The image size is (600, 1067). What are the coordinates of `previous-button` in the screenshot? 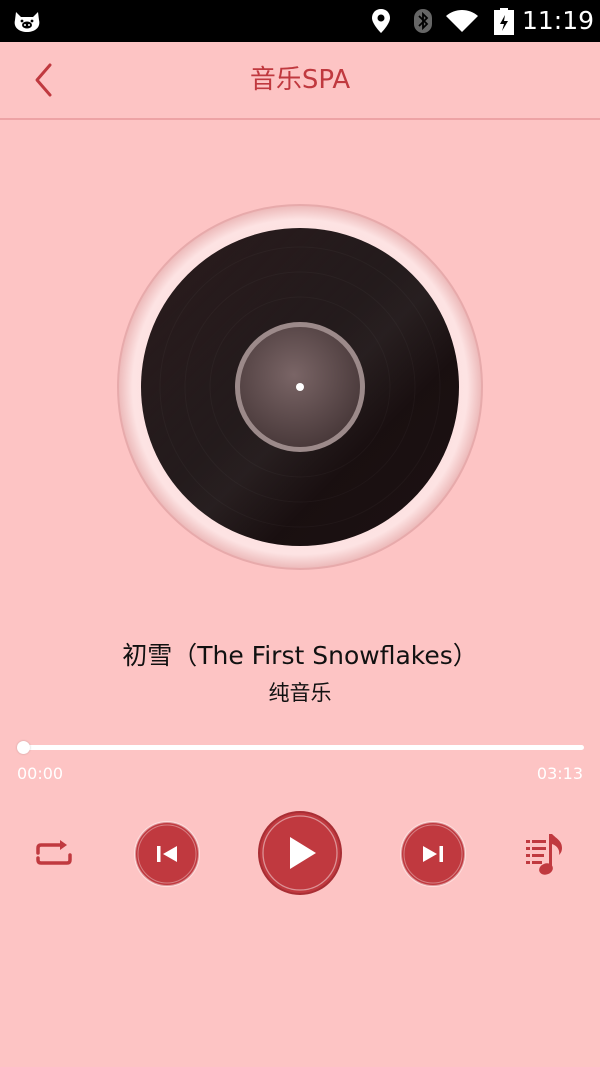 It's located at (167, 854).